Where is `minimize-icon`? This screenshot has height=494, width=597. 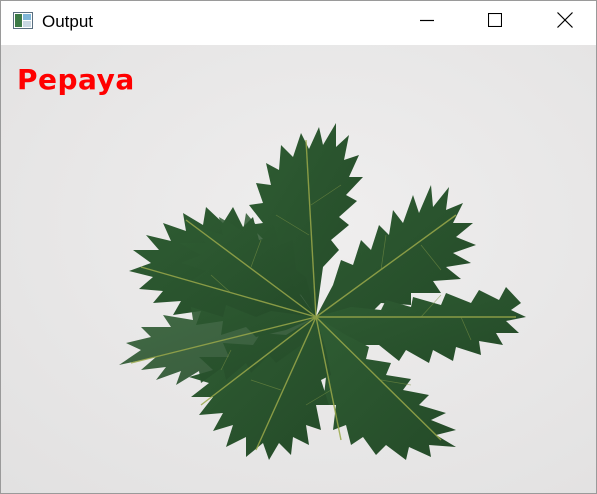
minimize-icon is located at coordinates (427, 22).